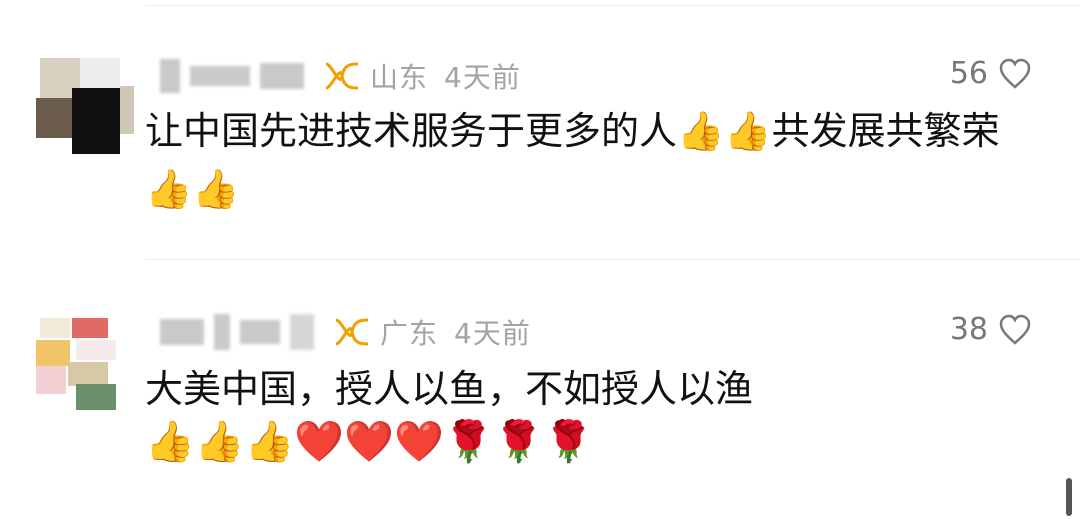 This screenshot has height=519, width=1080. I want to click on location: 广东, so click(409, 333).